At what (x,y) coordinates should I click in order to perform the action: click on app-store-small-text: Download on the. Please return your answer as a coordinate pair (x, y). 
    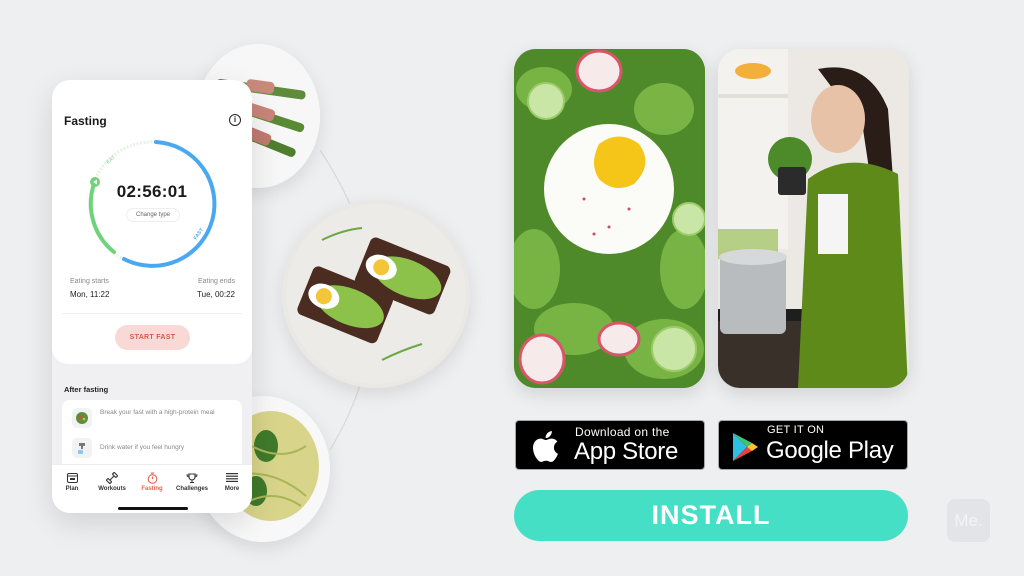
    Looking at the image, I should click on (622, 432).